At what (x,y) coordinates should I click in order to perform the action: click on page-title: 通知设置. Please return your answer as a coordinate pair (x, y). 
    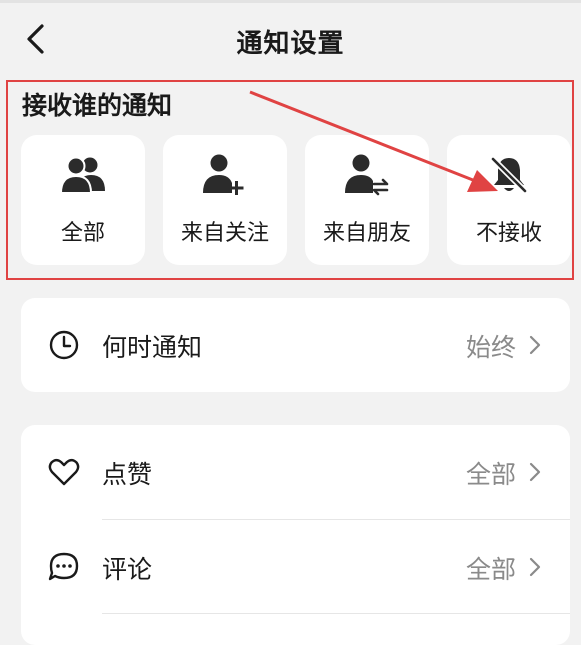
    Looking at the image, I should click on (290, 44).